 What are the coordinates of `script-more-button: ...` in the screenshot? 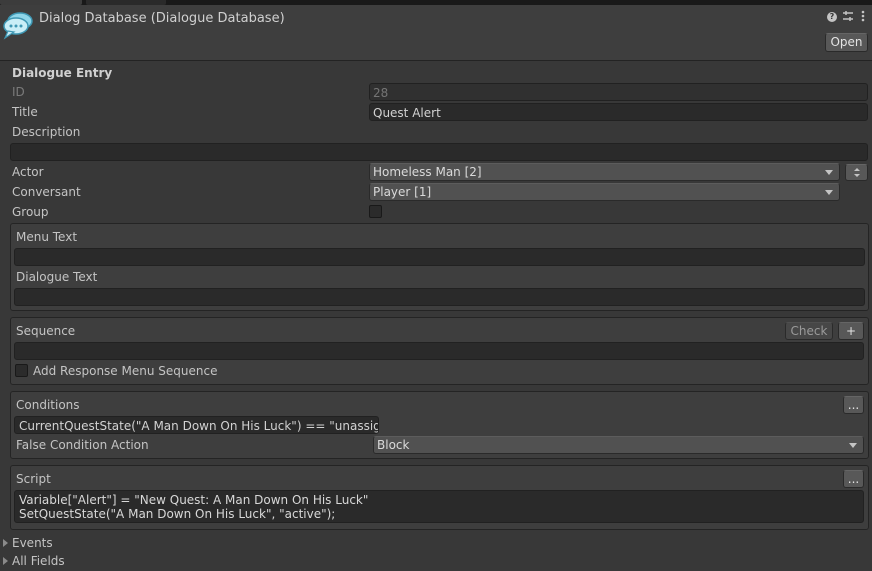 It's located at (853, 479).